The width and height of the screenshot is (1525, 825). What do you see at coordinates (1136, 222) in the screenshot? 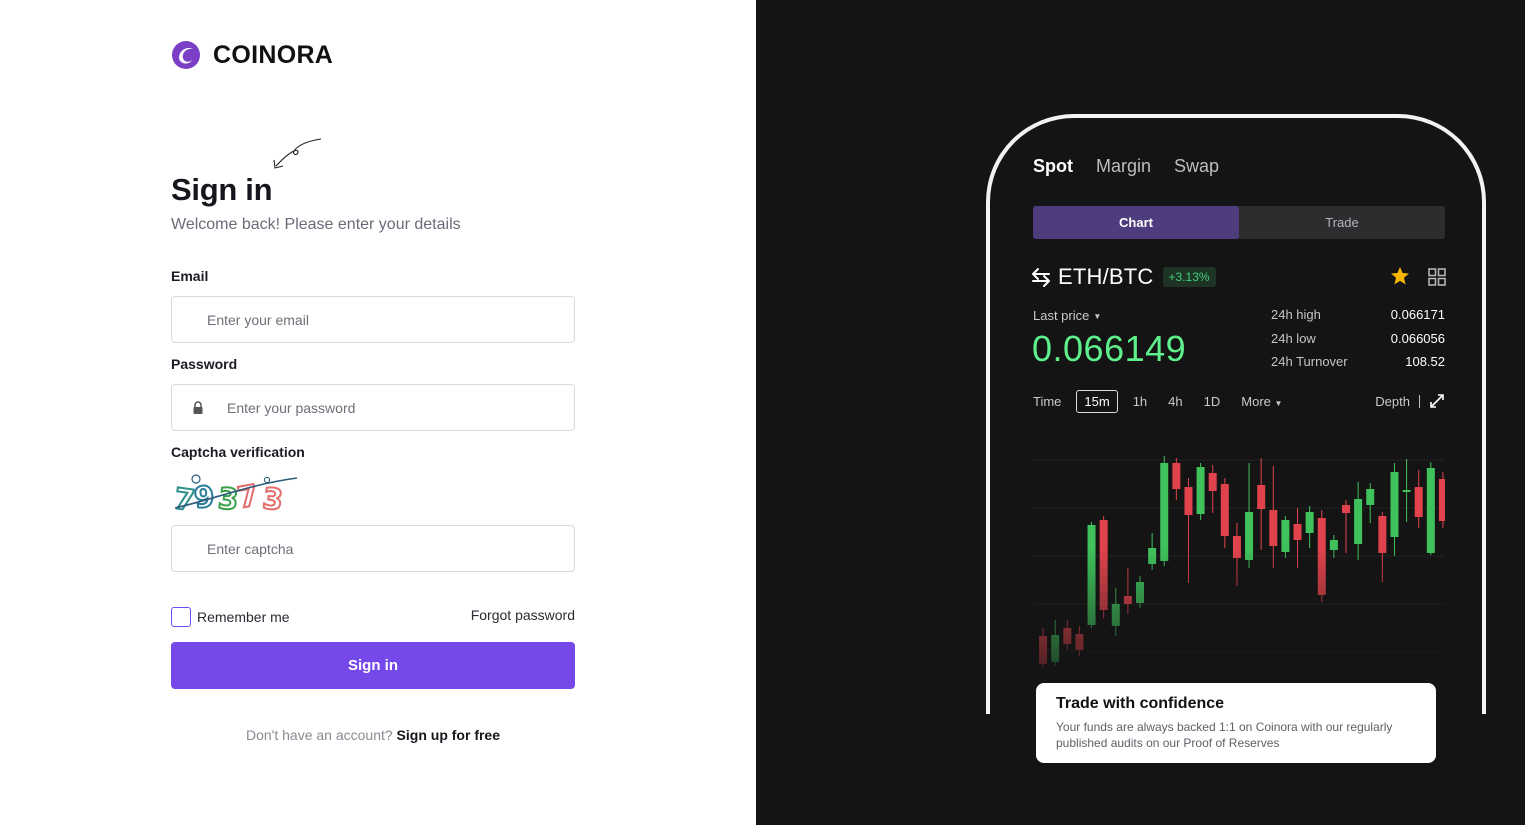
I see `segment-chart: Chart` at bounding box center [1136, 222].